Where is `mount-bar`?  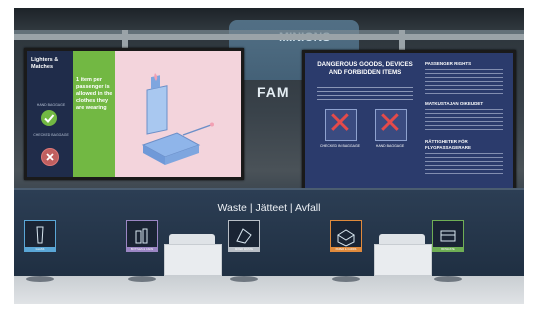 mount-bar is located at coordinates (269, 37).